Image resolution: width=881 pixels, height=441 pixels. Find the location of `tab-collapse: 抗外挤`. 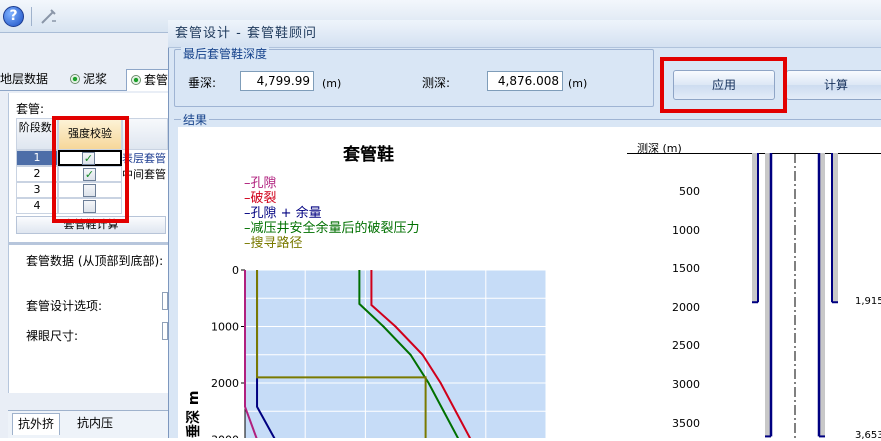

tab-collapse: 抗外挤 is located at coordinates (36, 424).